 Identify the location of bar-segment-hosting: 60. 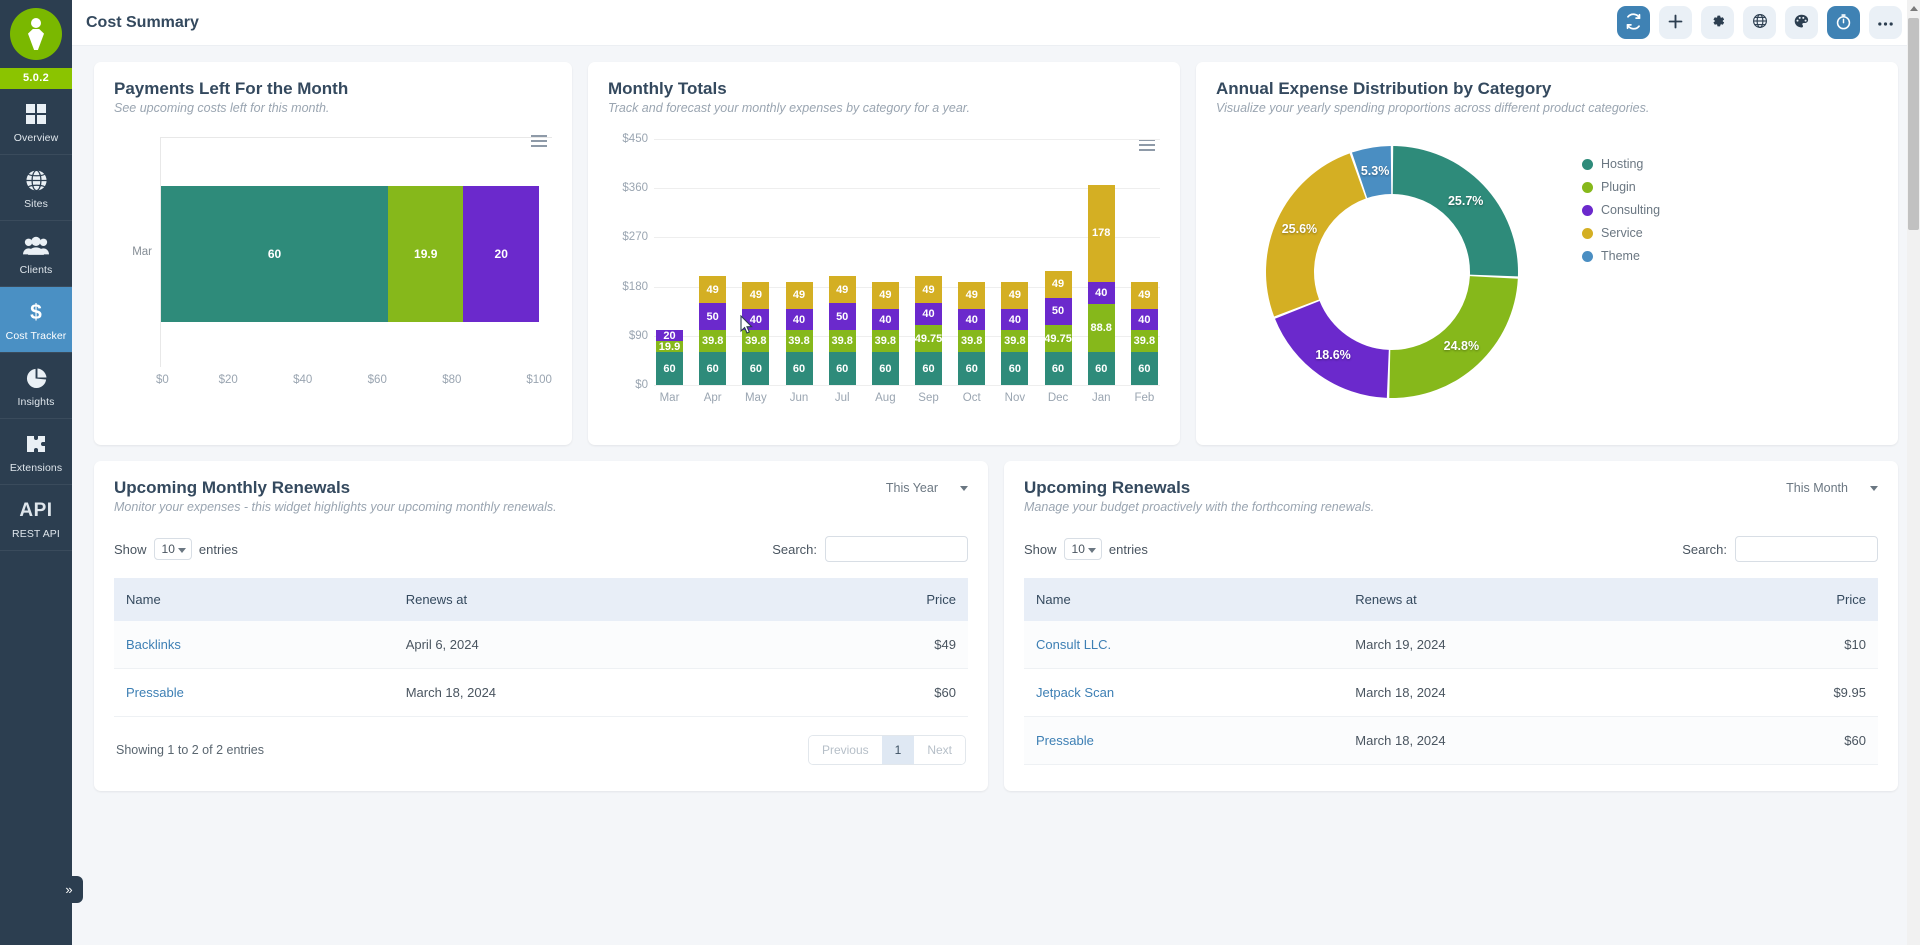
(275, 254).